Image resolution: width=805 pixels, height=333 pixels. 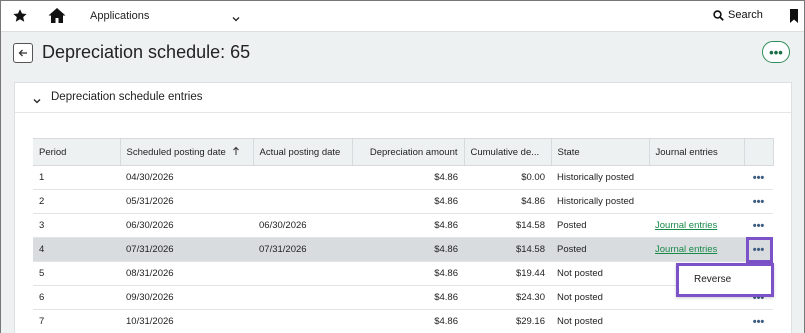 What do you see at coordinates (186, 201) in the screenshot?
I see `cell-scheduled: 05/31/2026` at bounding box center [186, 201].